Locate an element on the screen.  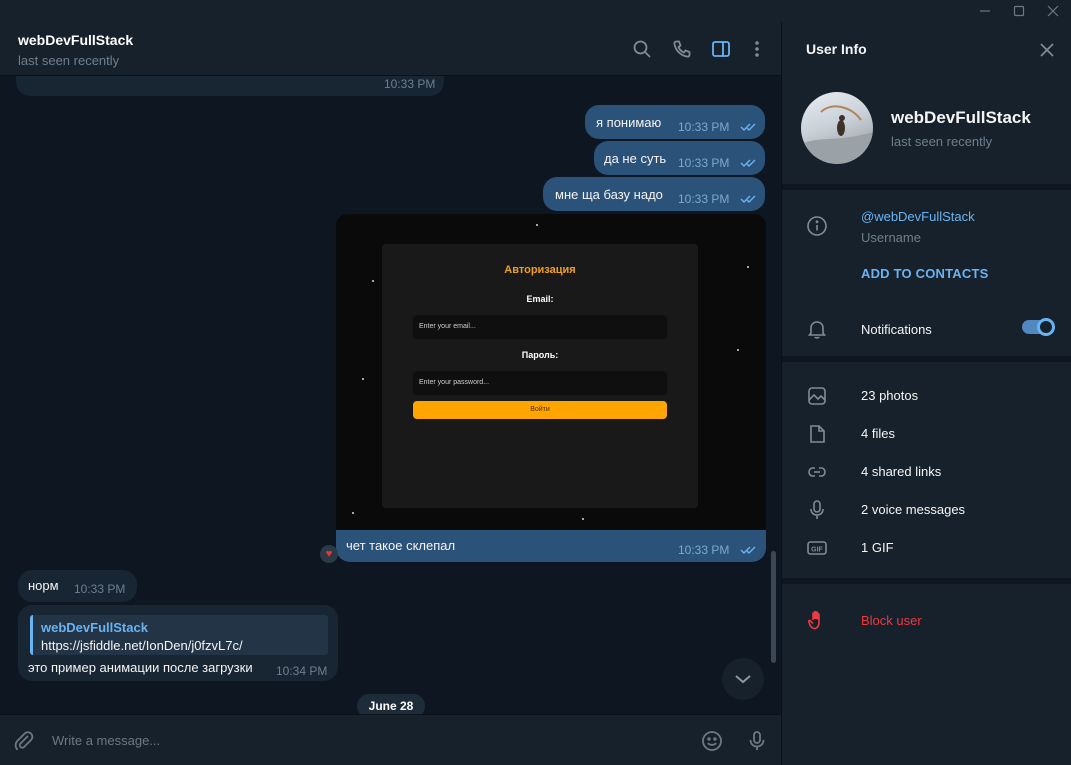
call-button is located at coordinates (682, 49).